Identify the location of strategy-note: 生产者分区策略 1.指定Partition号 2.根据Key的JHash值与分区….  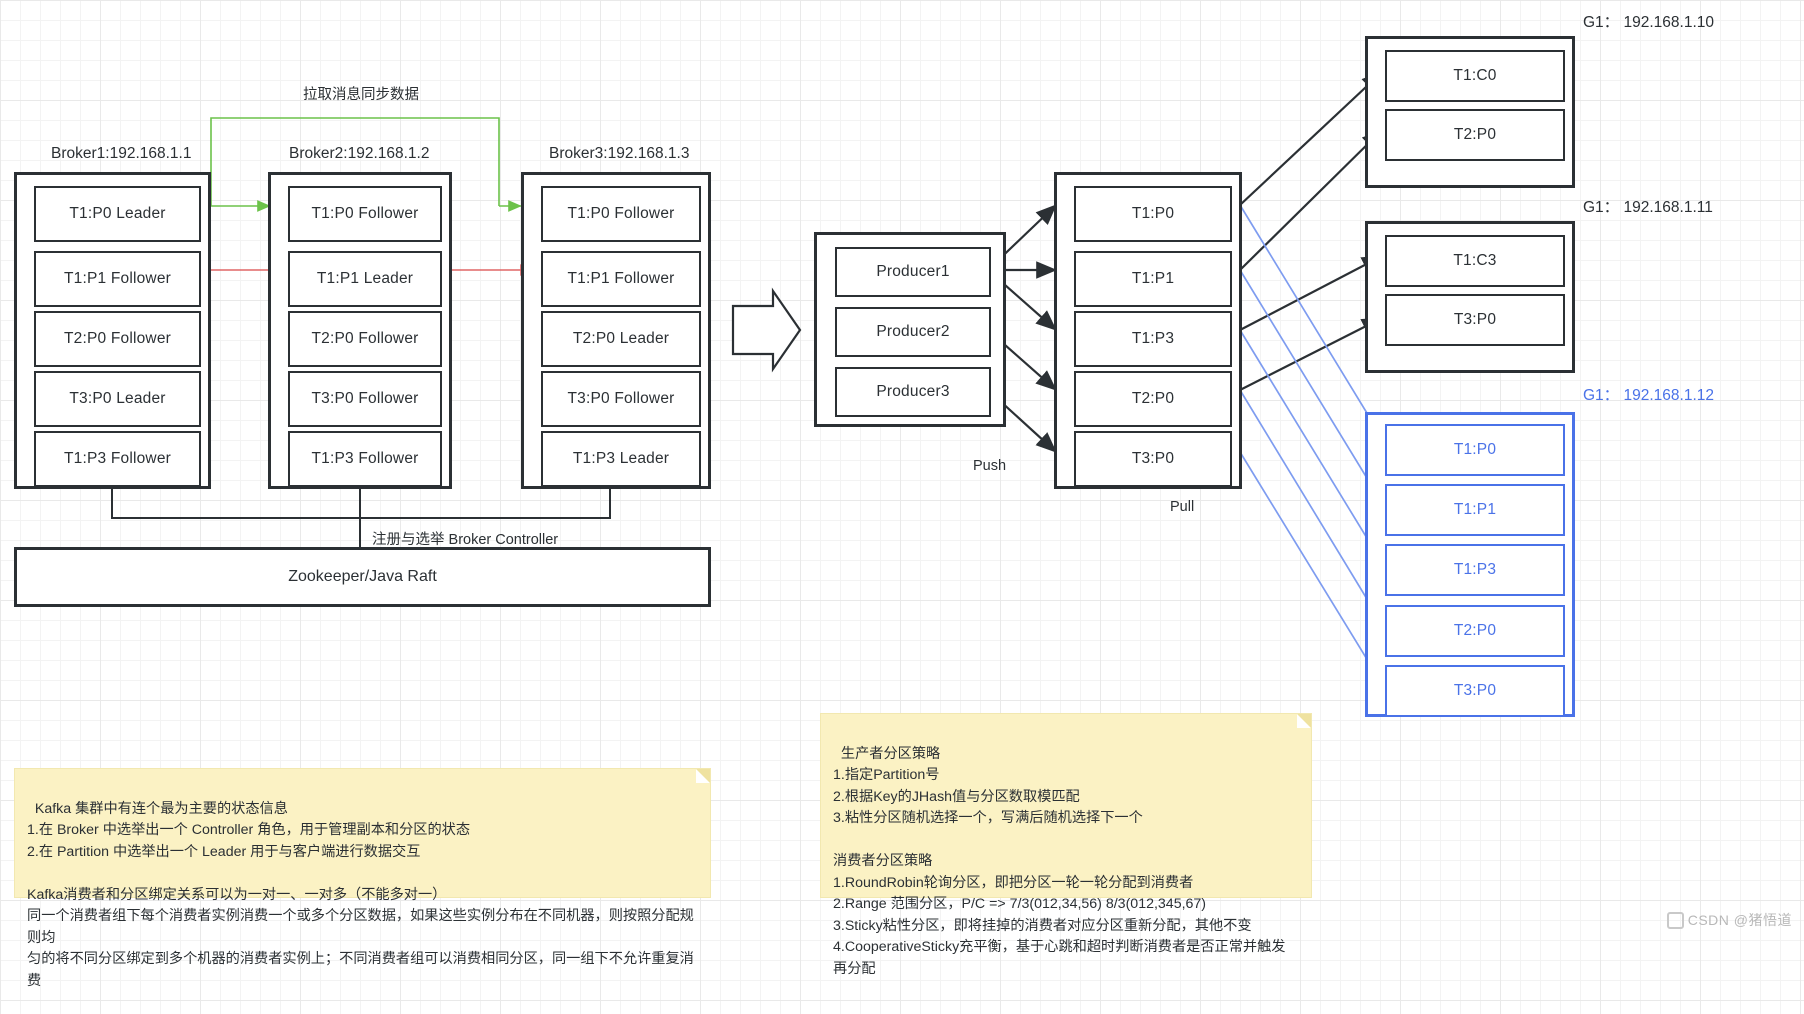
(1066, 845).